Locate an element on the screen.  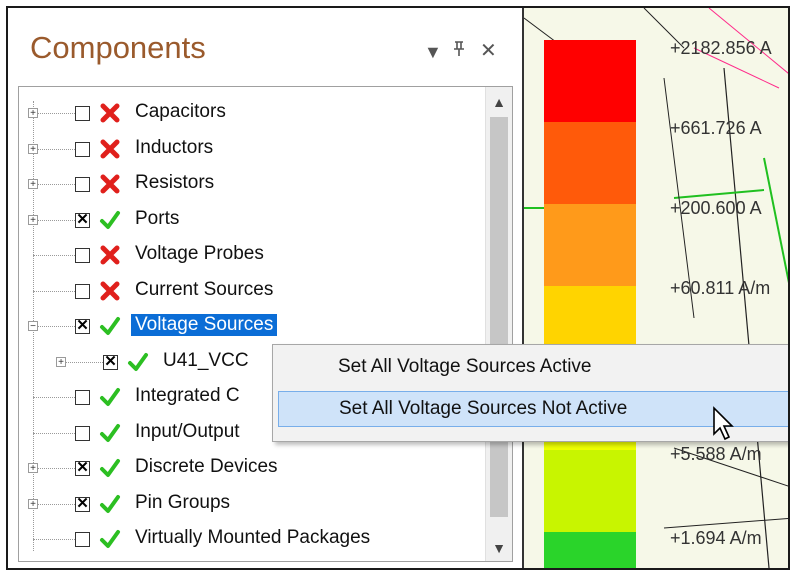
tree-item-label: Integrated C is located at coordinates (187, 395).